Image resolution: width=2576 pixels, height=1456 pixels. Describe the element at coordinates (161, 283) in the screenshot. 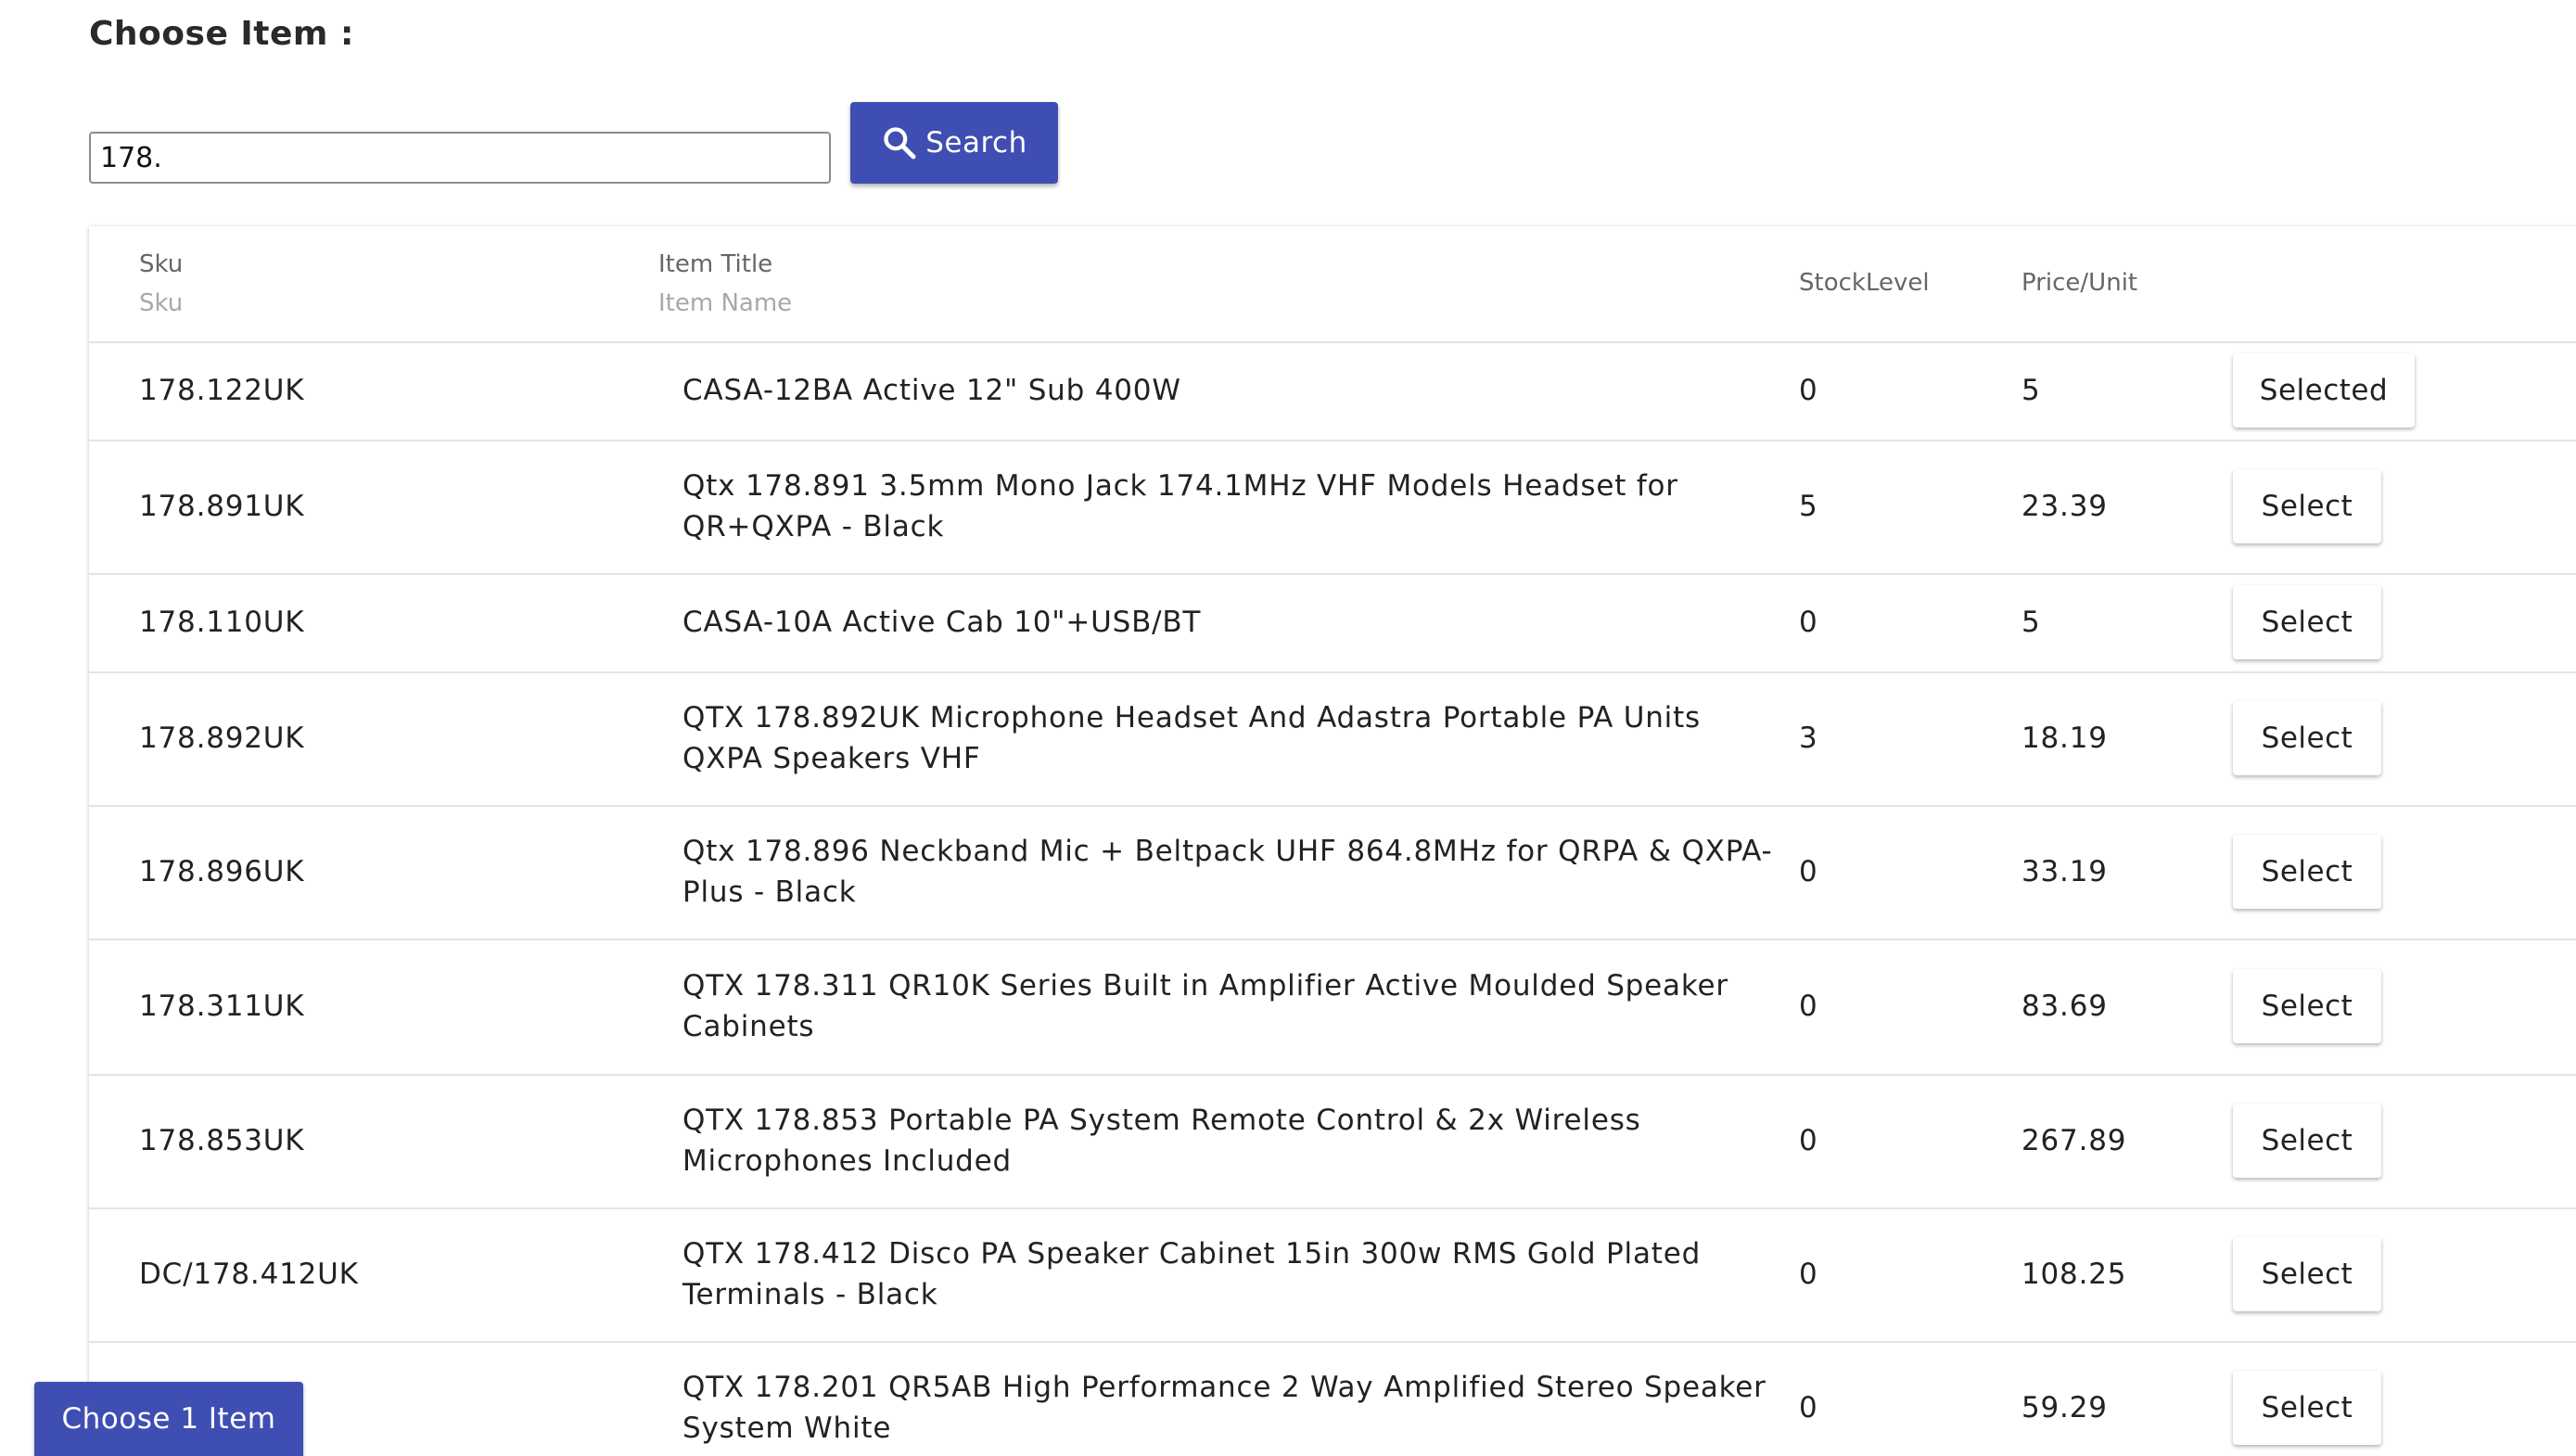

I see `column-header-sku: Sku Sku` at that location.